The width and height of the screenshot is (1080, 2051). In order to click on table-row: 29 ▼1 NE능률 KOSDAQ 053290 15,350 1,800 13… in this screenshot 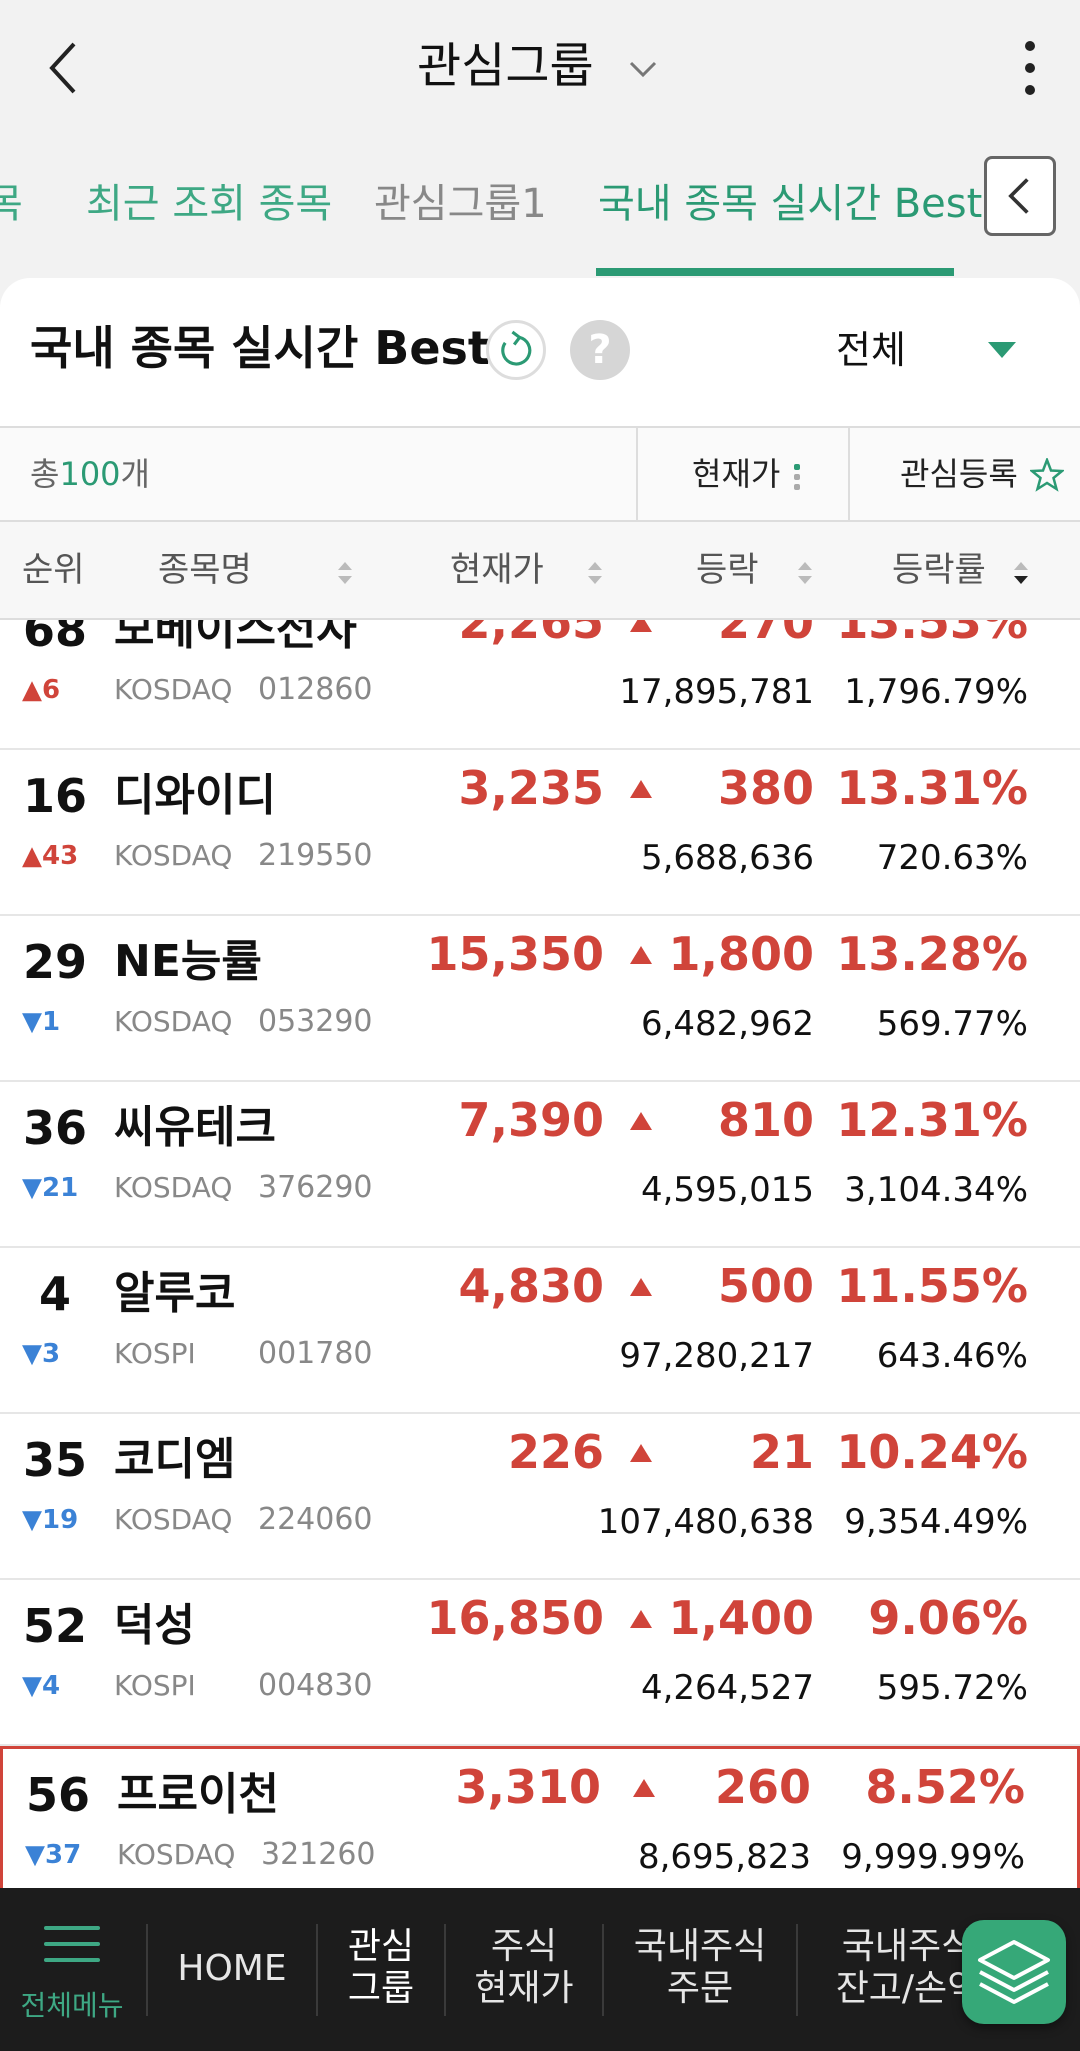, I will do `click(540, 999)`.